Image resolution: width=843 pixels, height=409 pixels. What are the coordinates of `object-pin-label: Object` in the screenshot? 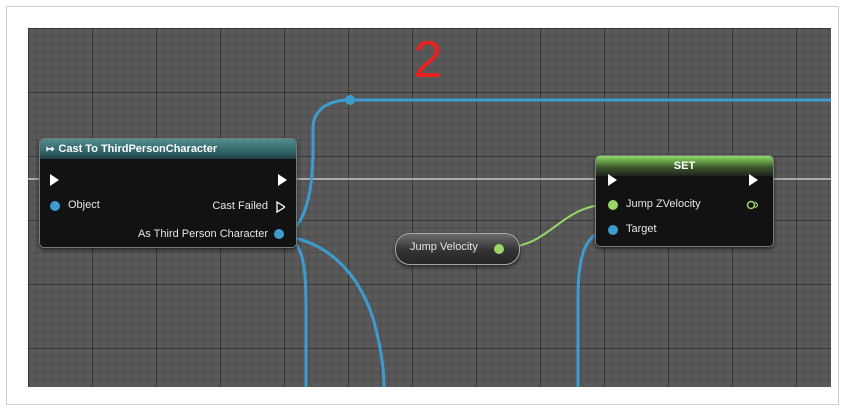 It's located at (84, 205).